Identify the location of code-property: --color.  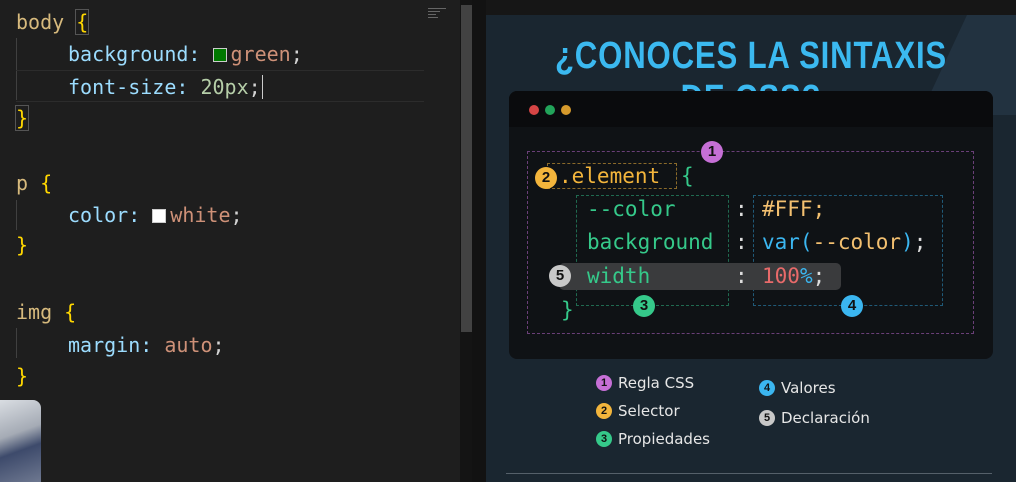
(631, 209).